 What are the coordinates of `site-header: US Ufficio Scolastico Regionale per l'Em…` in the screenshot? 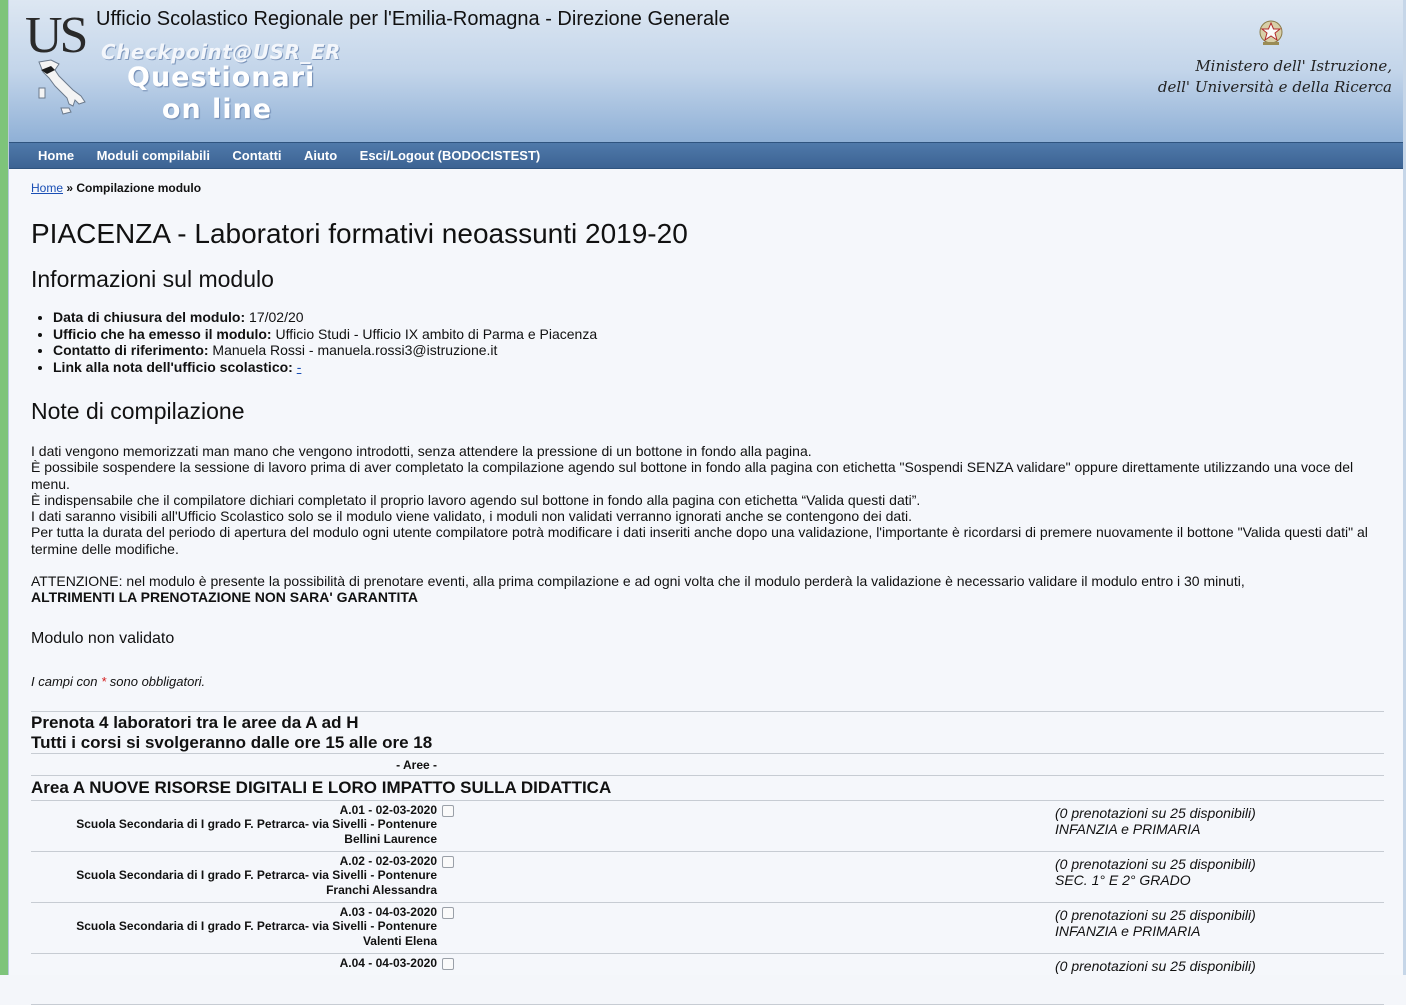 It's located at (707, 71).